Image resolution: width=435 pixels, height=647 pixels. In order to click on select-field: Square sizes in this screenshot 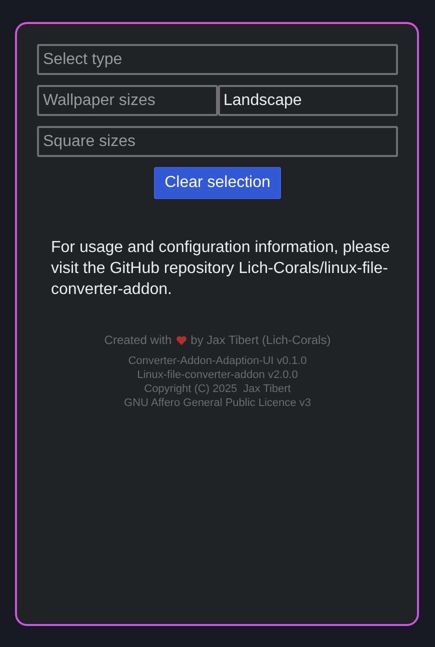, I will do `click(217, 141)`.